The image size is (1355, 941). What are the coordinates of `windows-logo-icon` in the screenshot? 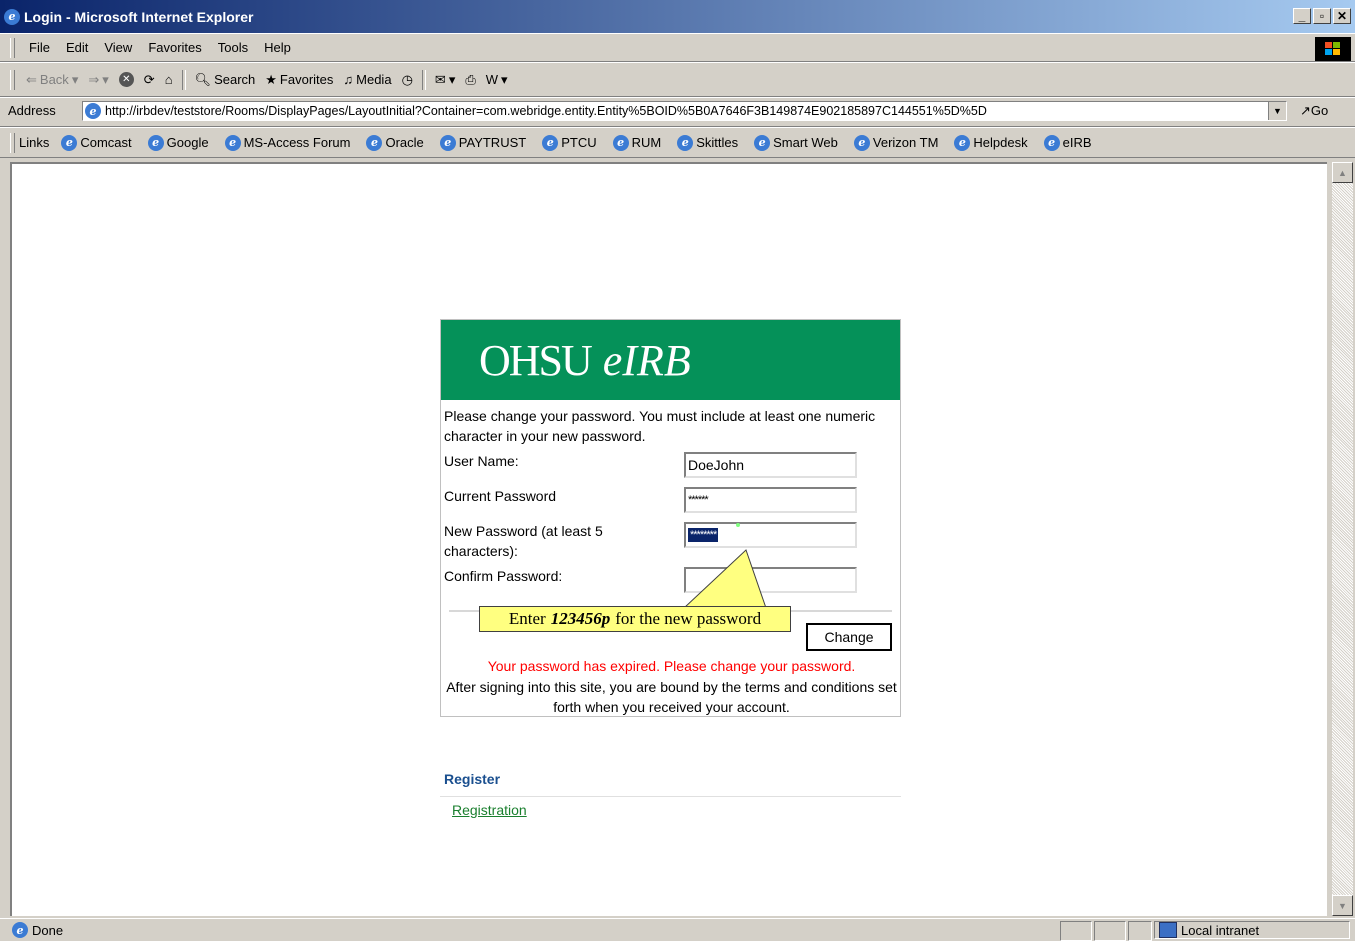 It's located at (1333, 49).